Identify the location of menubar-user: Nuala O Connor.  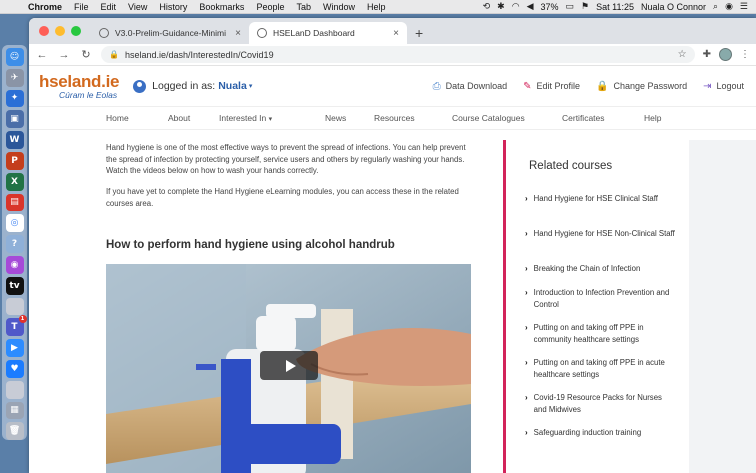
(673, 7).